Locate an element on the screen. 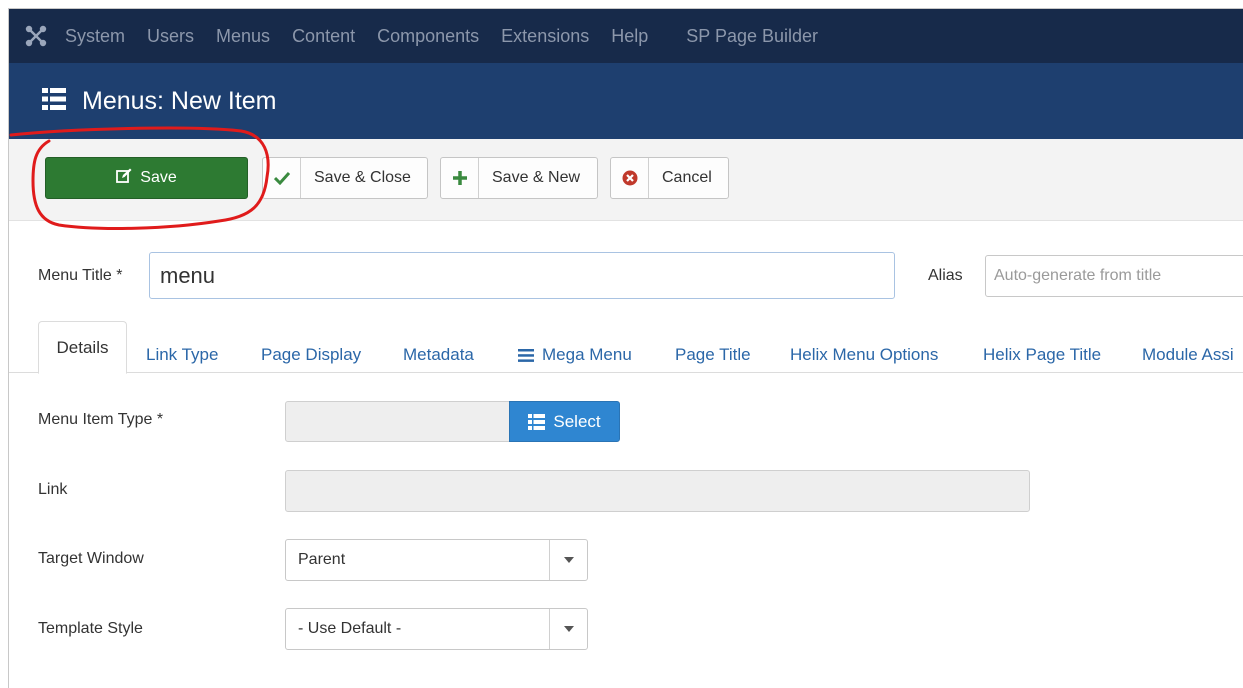 The width and height of the screenshot is (1243, 688). tab-details: Details is located at coordinates (82, 347).